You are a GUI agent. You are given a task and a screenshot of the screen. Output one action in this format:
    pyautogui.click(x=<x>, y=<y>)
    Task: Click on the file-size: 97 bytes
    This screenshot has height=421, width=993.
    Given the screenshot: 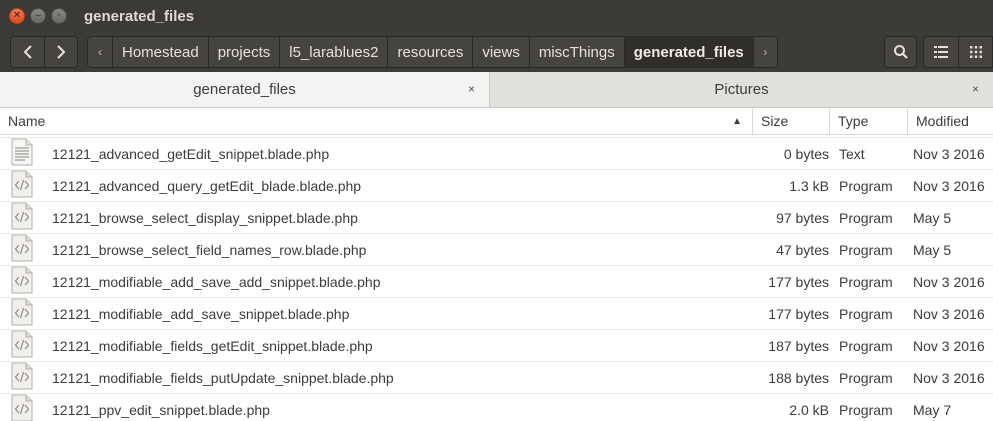 What is the action you would take?
    pyautogui.click(x=802, y=217)
    